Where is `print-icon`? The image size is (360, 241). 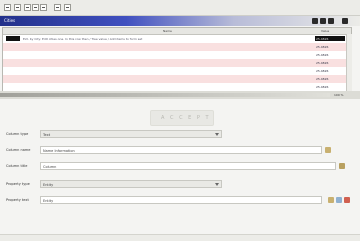 print-icon is located at coordinates (43, 7).